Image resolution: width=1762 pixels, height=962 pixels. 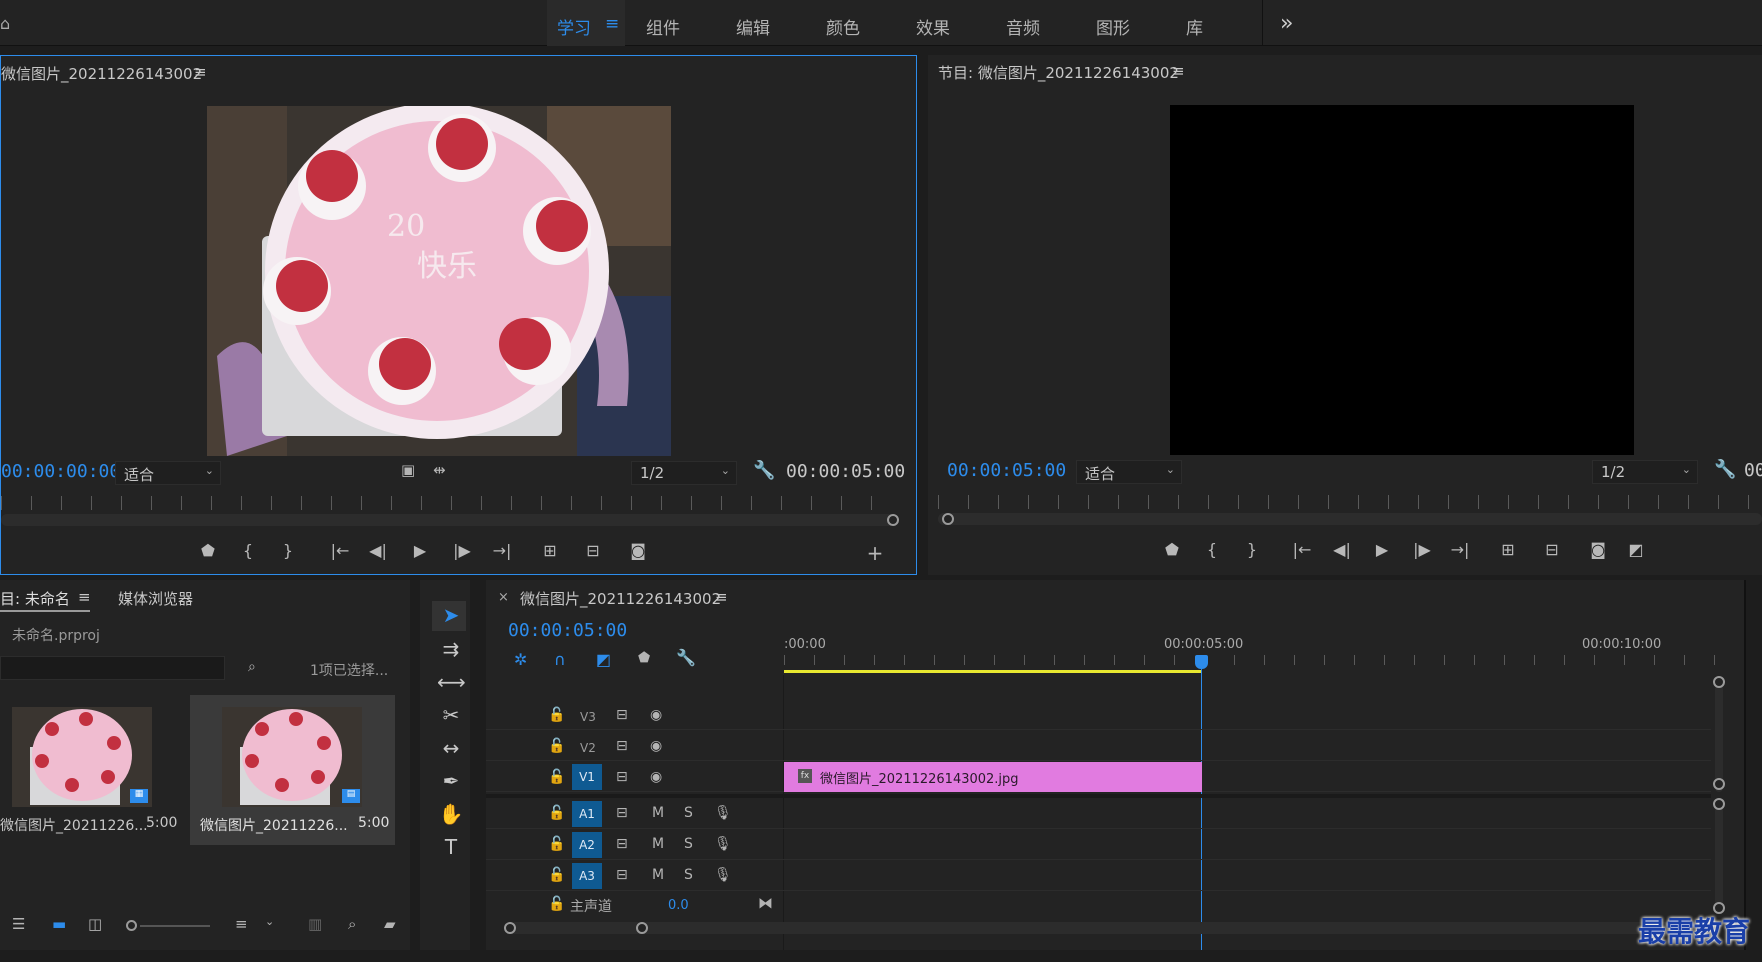 I want to click on horizontal-scrollbar, so click(x=1108, y=928).